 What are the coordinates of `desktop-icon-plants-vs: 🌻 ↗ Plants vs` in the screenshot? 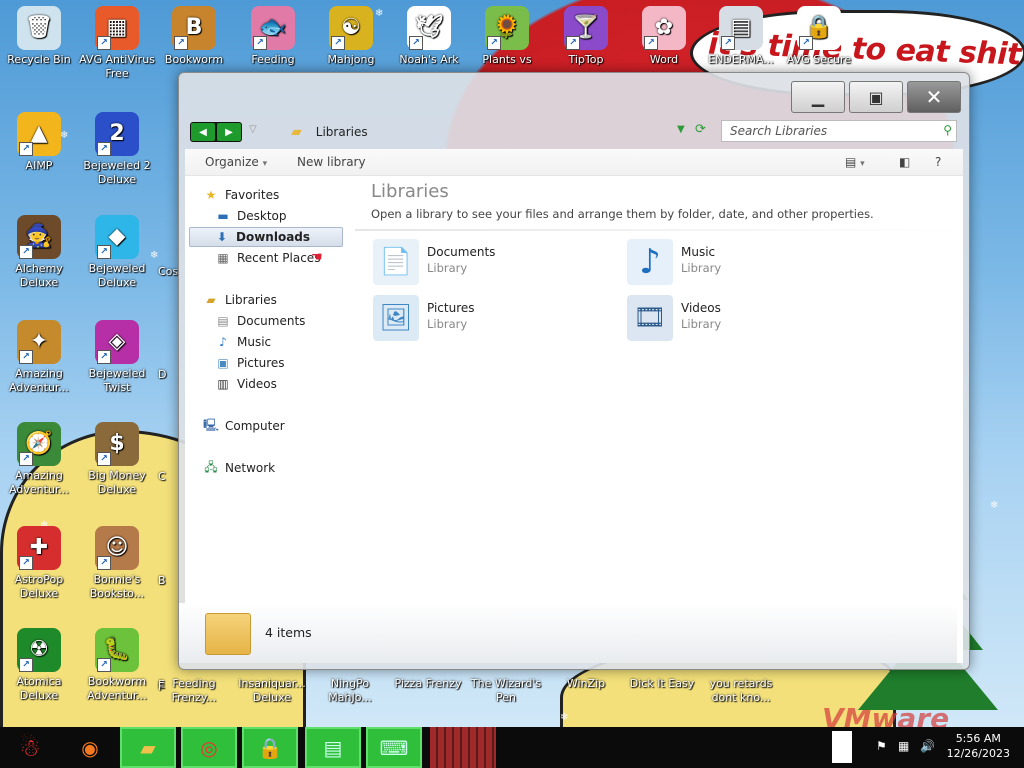 It's located at (507, 36).